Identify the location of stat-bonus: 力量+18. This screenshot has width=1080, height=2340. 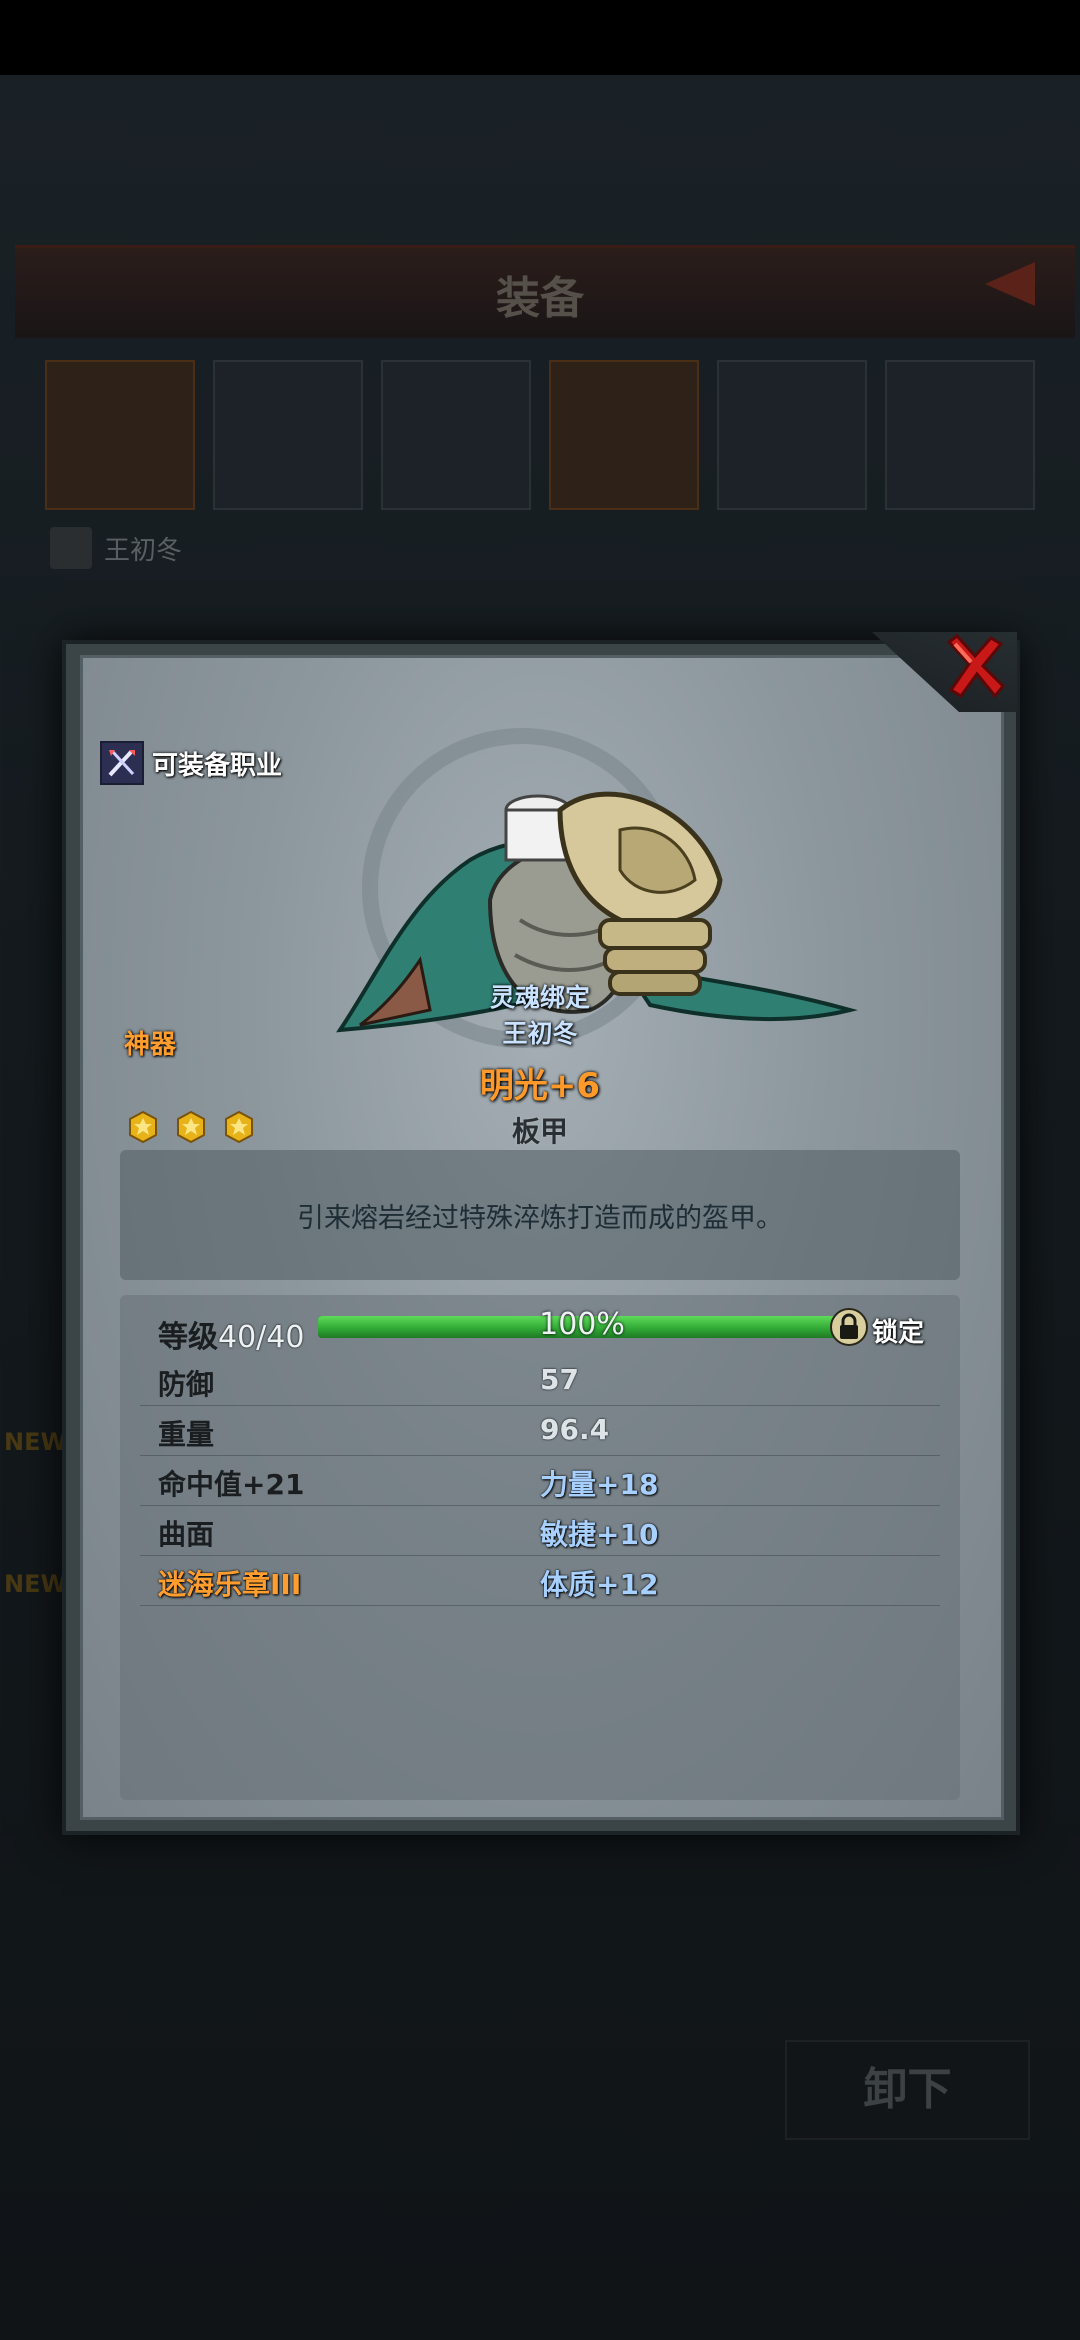
(599, 1484).